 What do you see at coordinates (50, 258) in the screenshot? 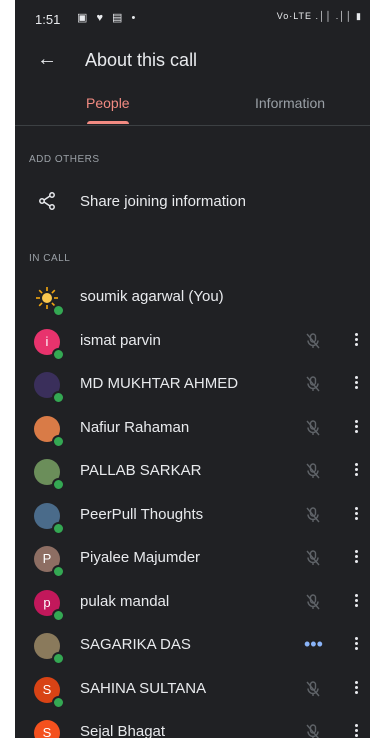
I see `section-label-in-call: IN CALL` at bounding box center [50, 258].